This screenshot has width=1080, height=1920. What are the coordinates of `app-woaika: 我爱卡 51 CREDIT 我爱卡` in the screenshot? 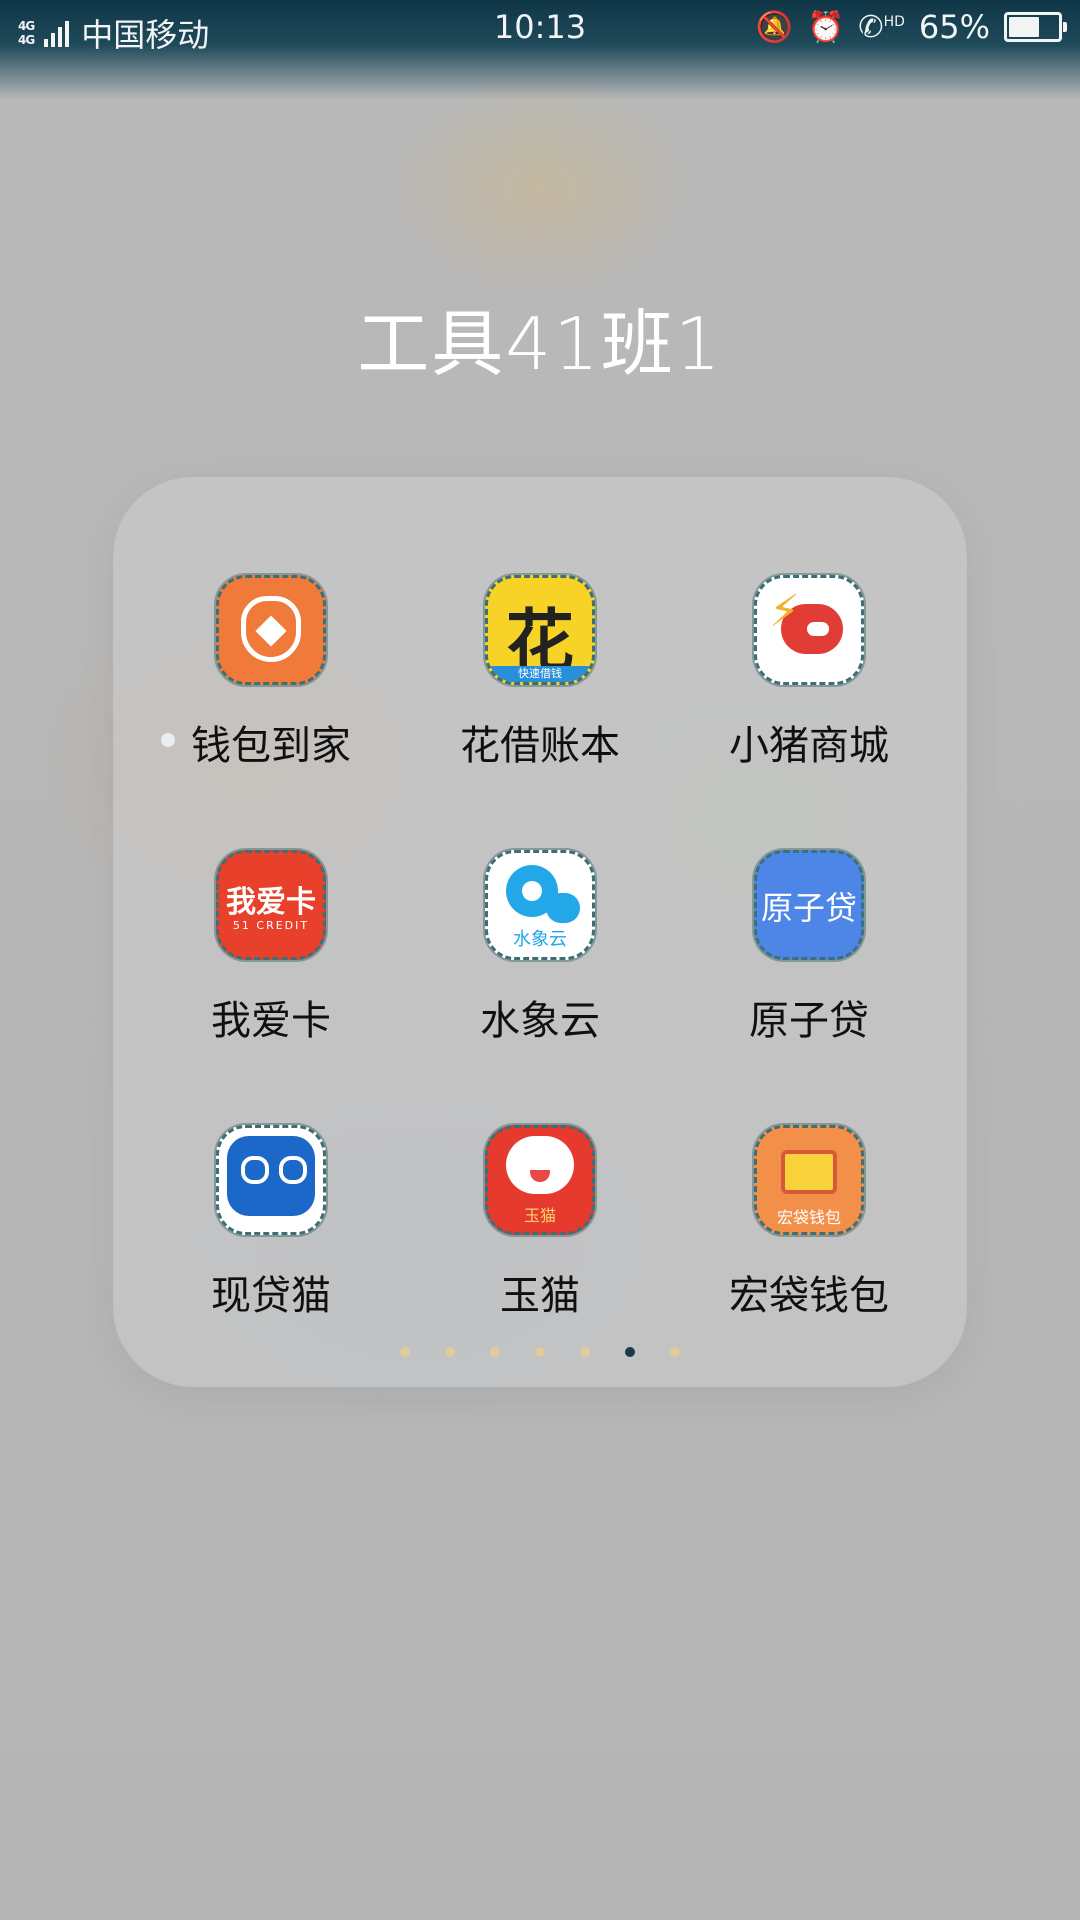 It's located at (271, 948).